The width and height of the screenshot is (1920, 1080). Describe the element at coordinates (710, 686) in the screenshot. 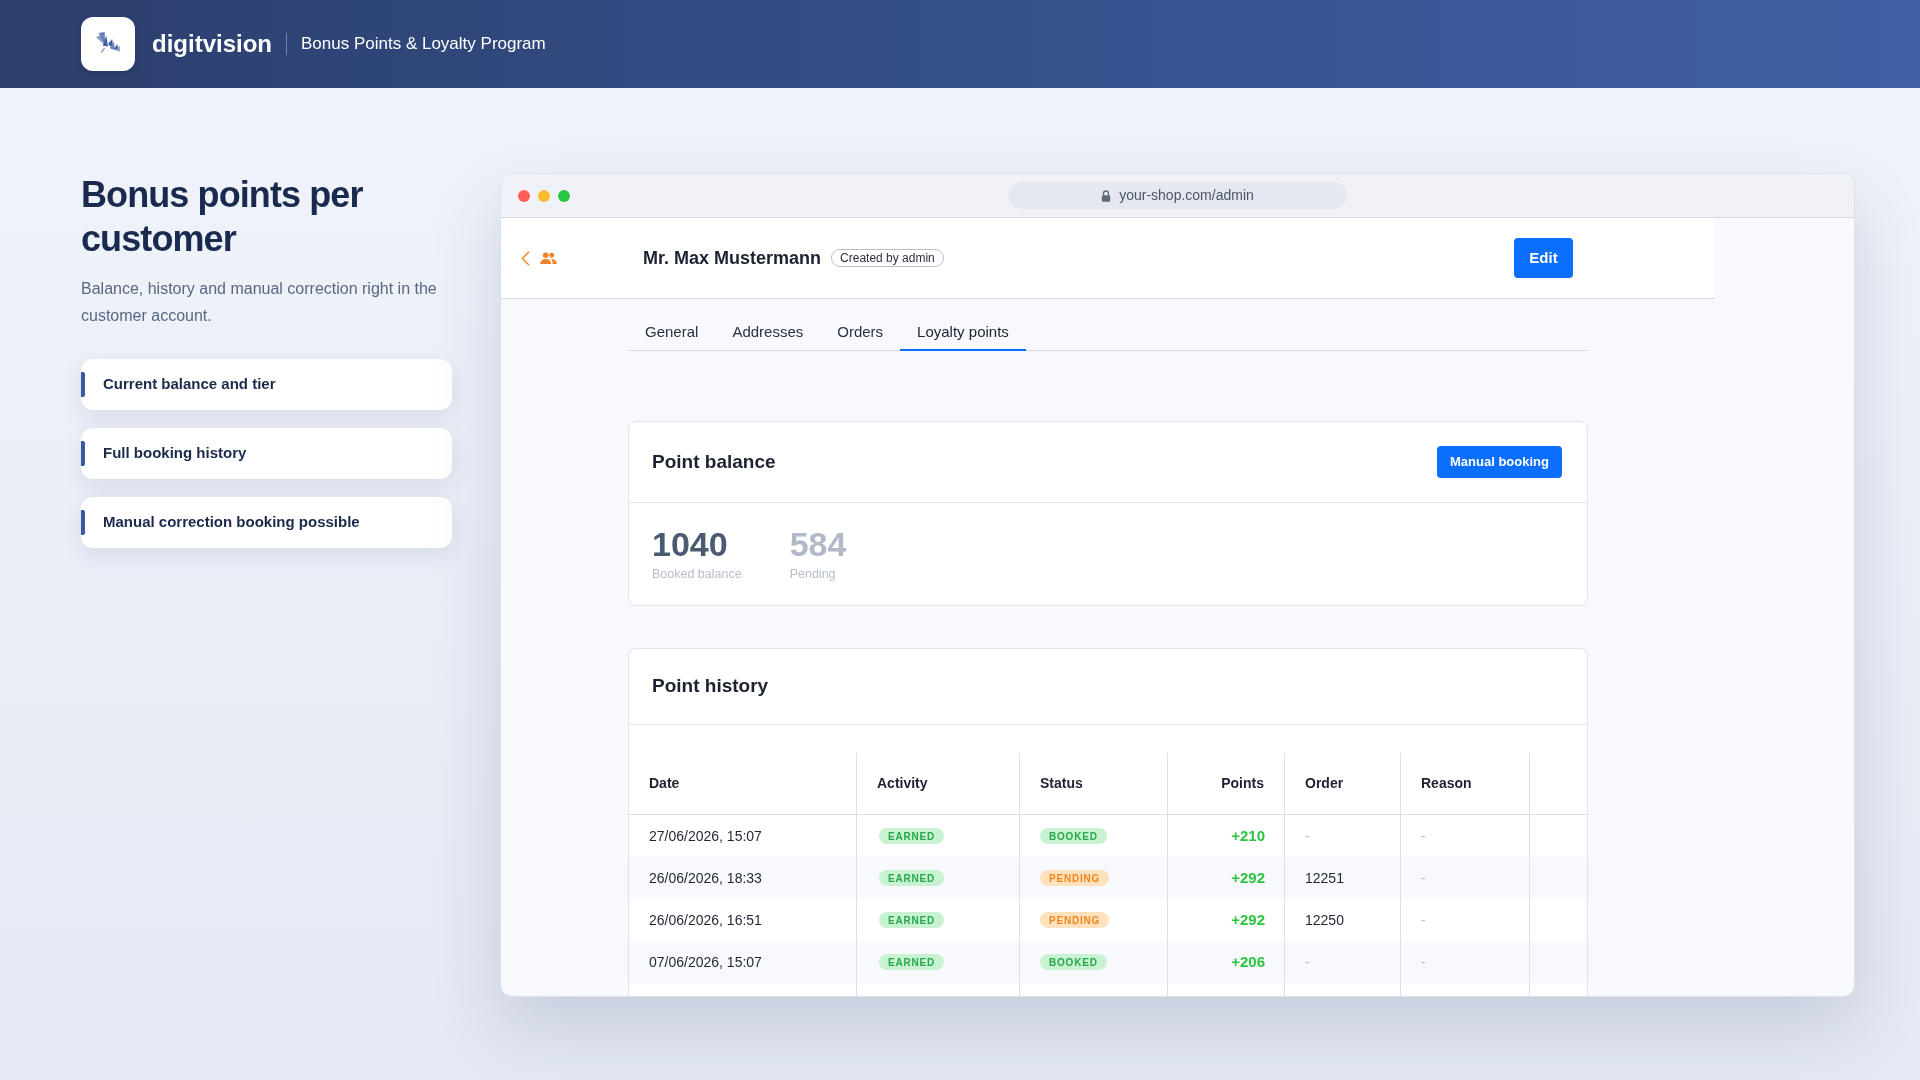

I see `card-title: Point history` at that location.